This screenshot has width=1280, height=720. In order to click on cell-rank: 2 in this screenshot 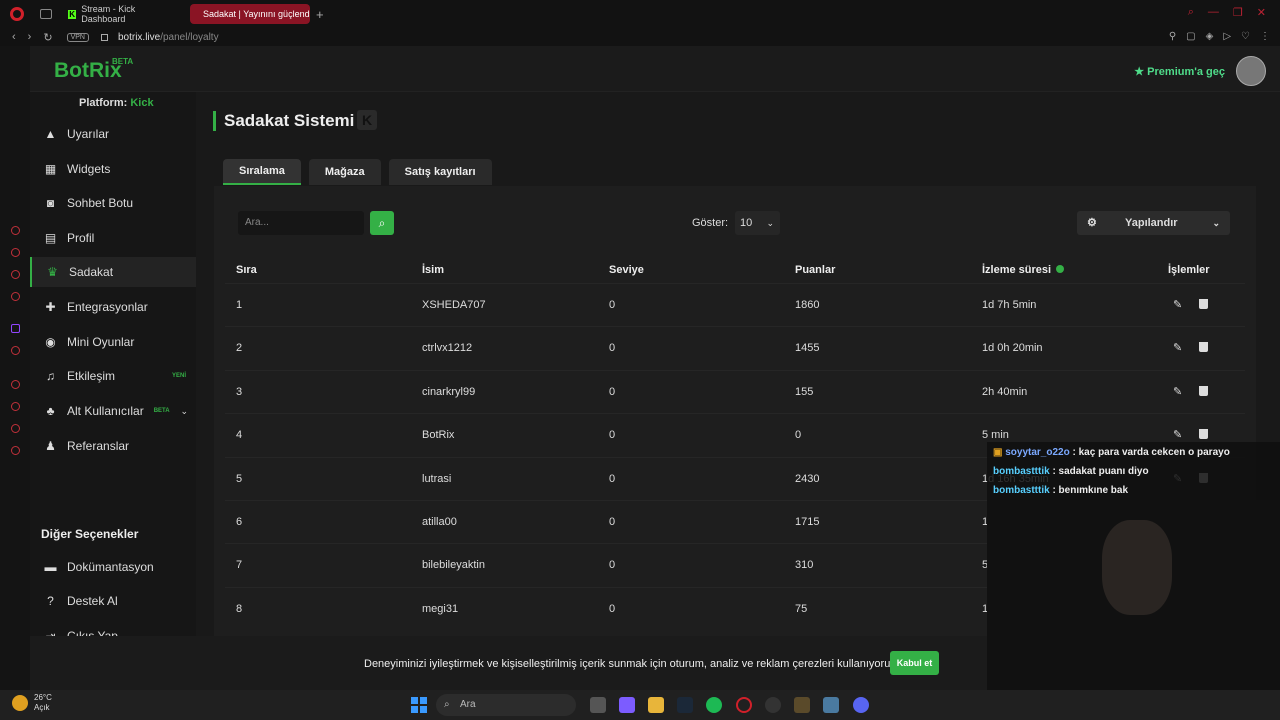, I will do `click(239, 348)`.